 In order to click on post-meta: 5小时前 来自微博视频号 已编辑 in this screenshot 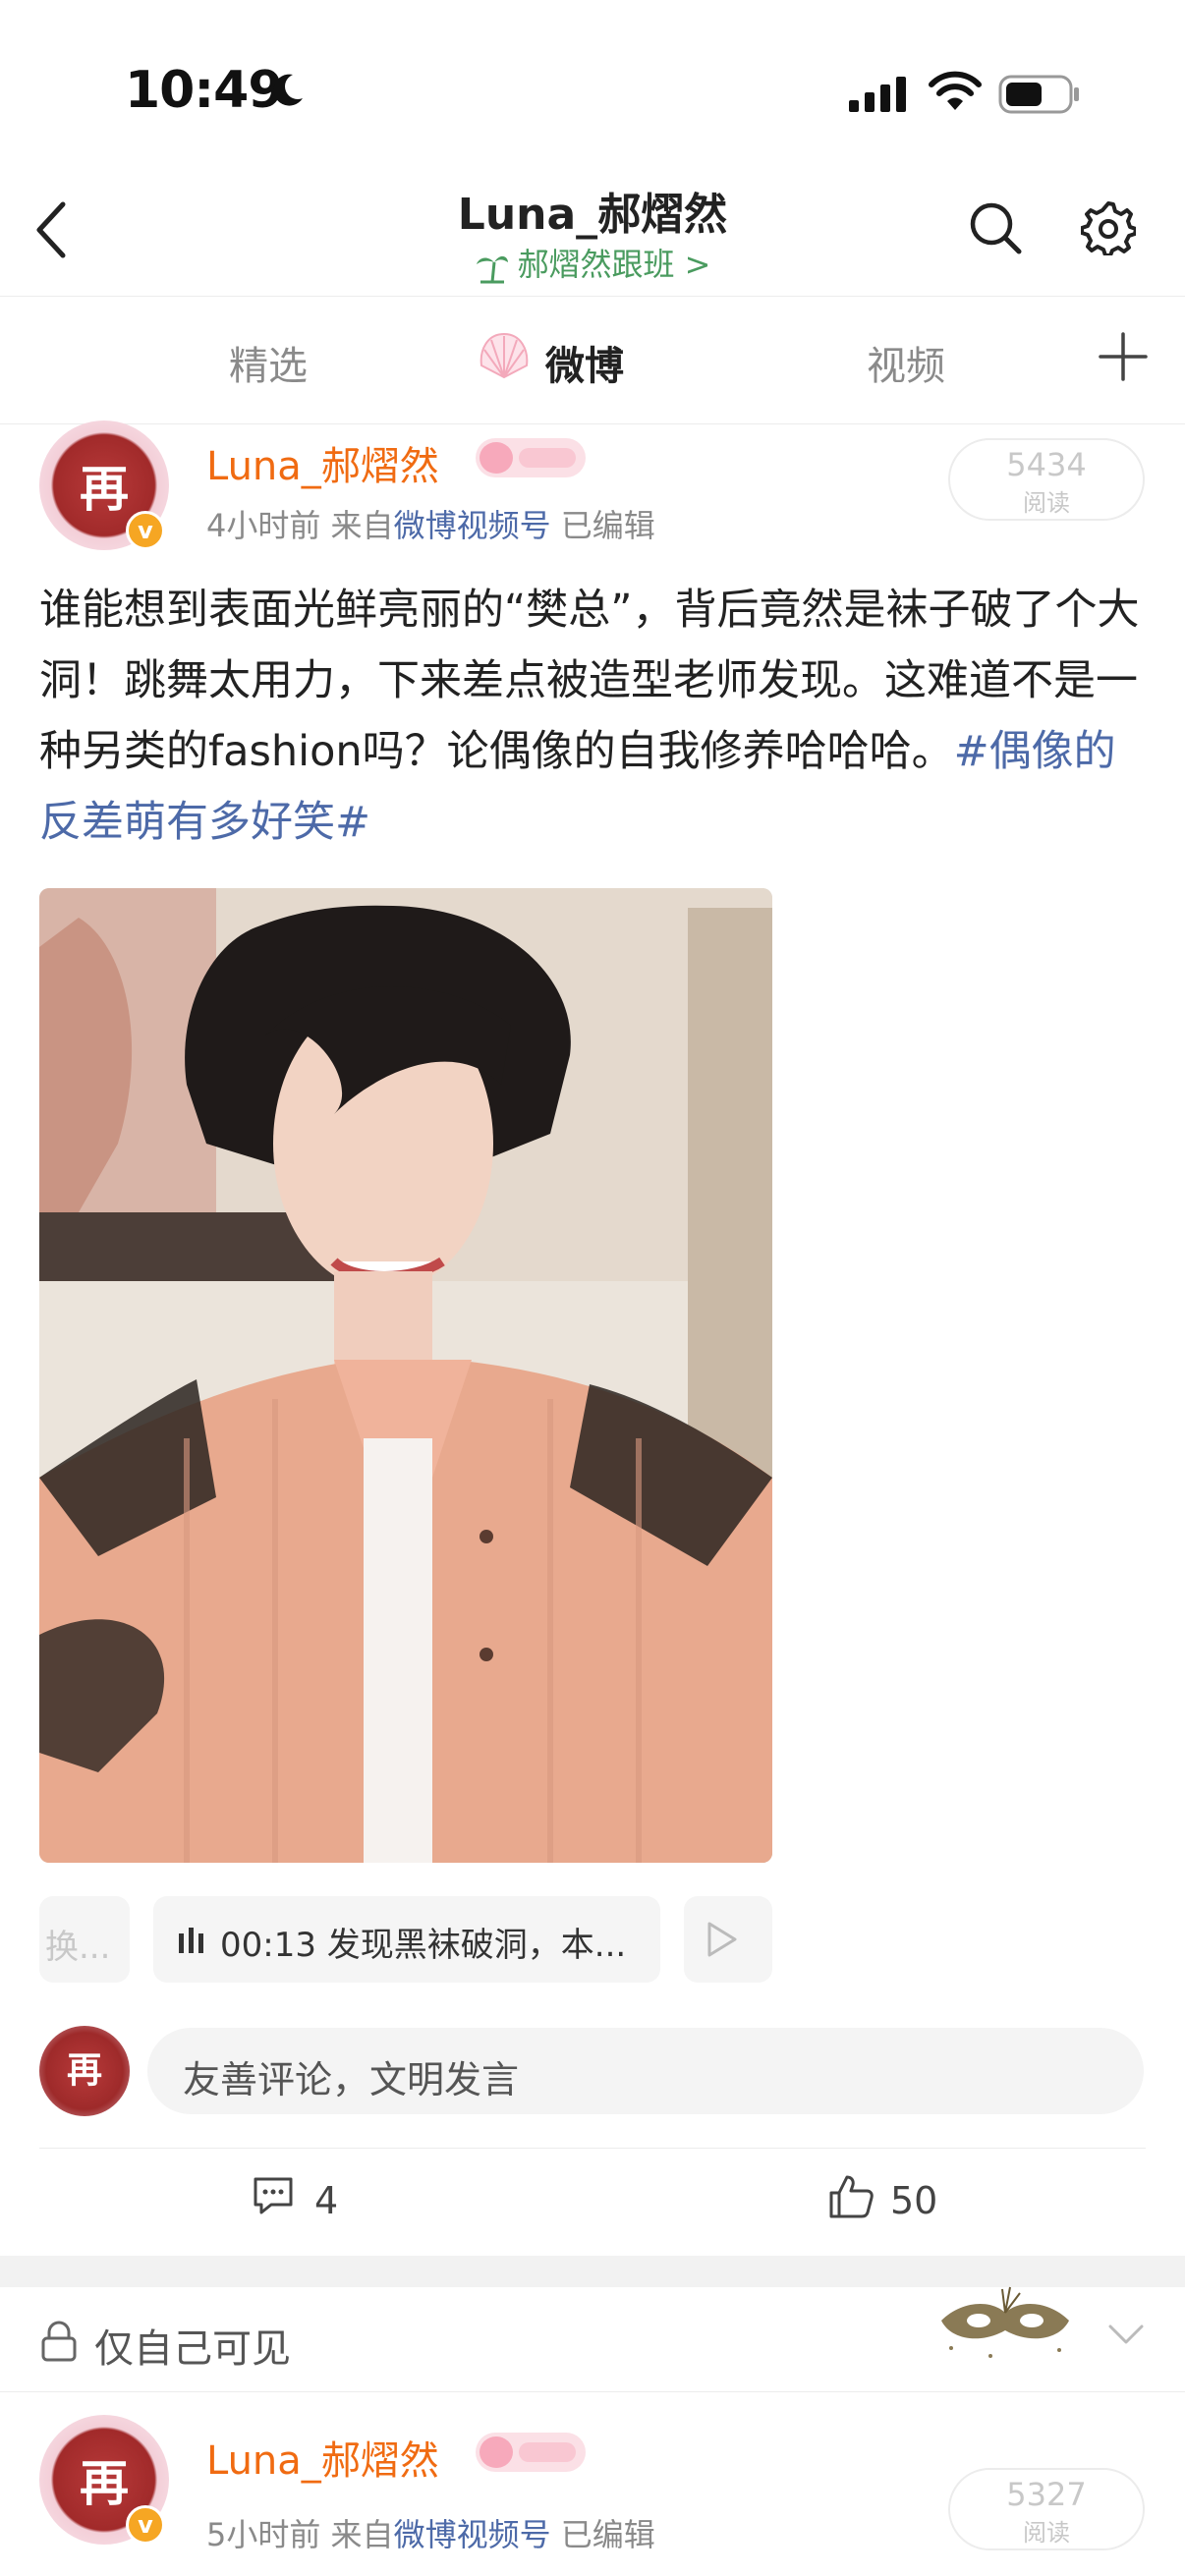, I will do `click(431, 2532)`.